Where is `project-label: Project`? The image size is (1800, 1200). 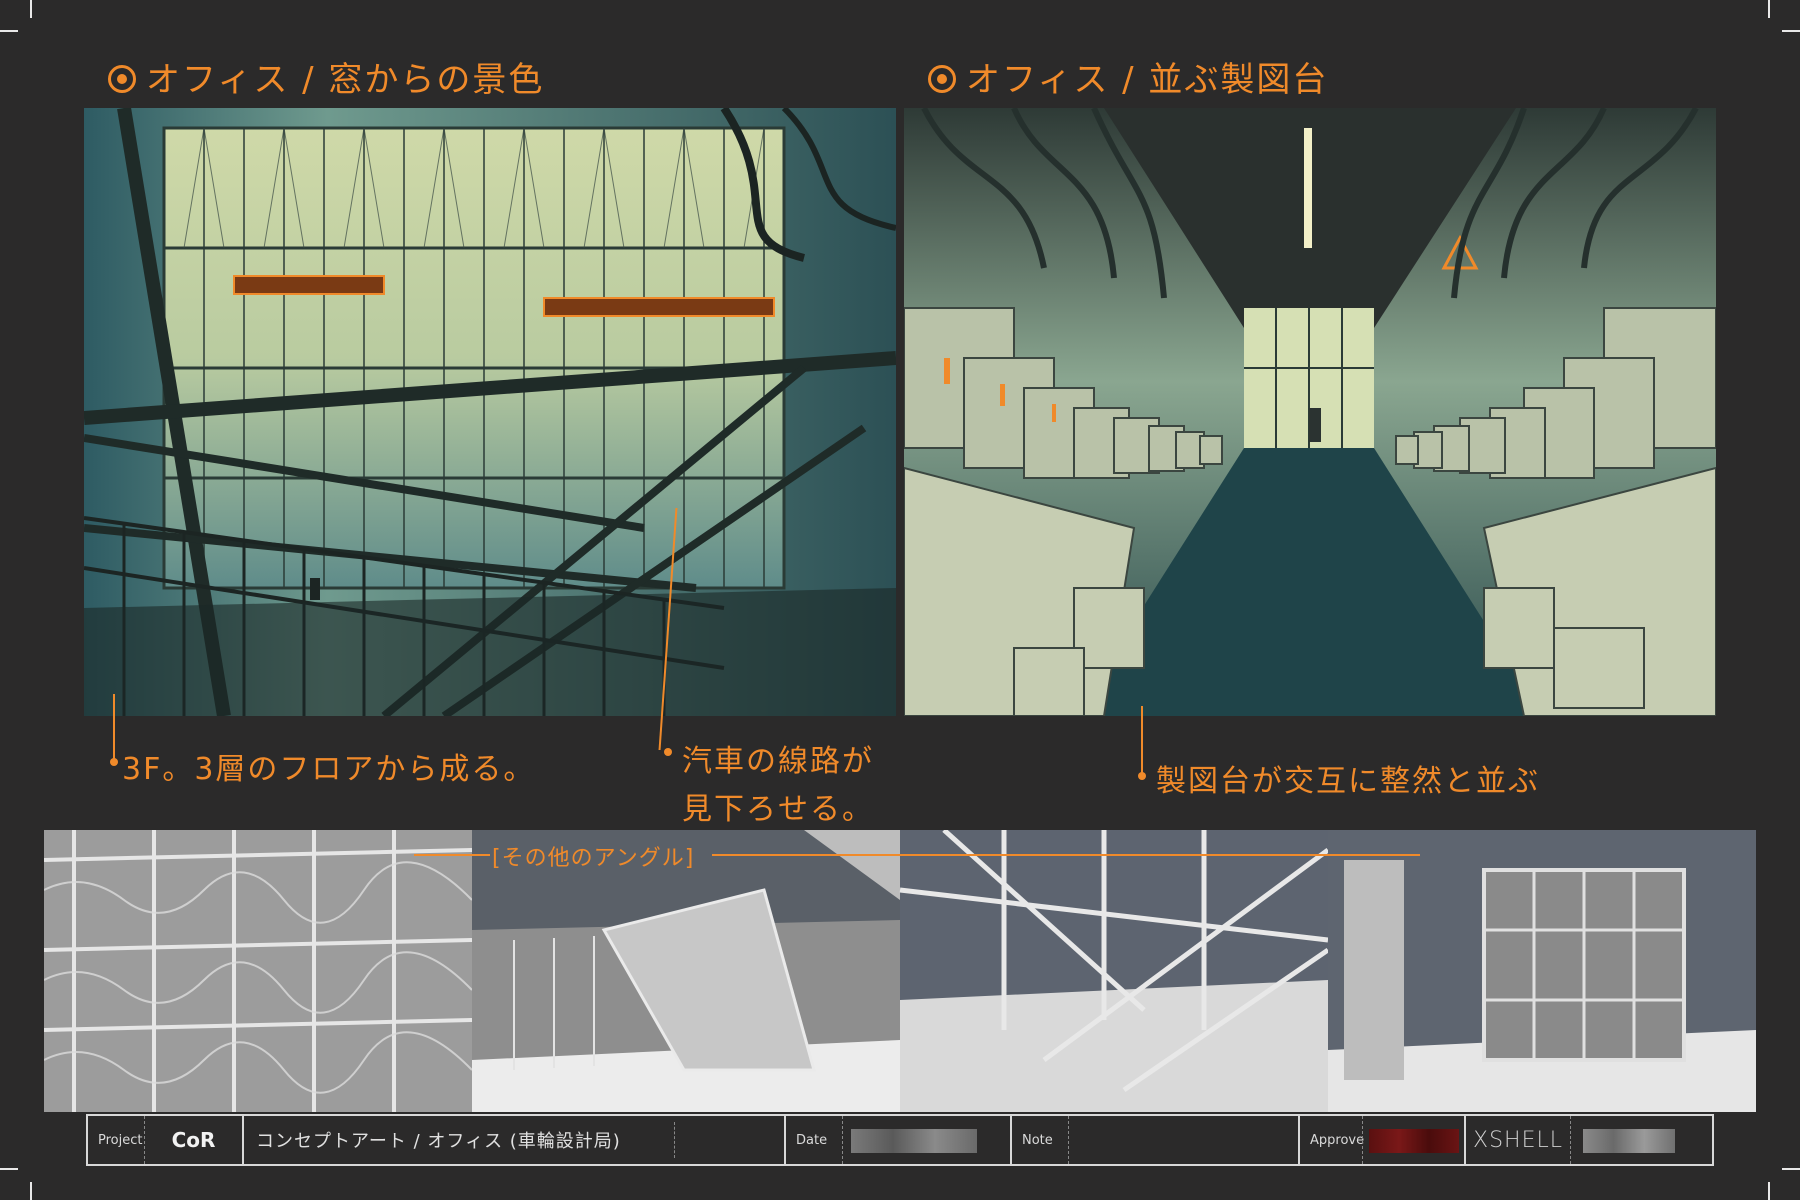
project-label: Project is located at coordinates (120, 1140).